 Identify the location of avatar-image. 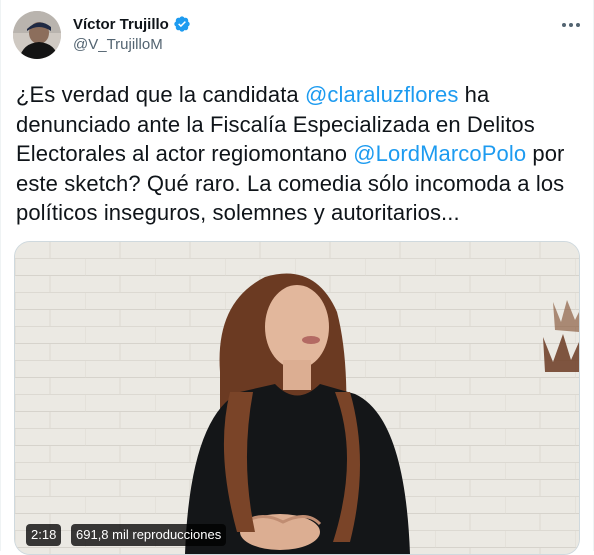
(37, 35).